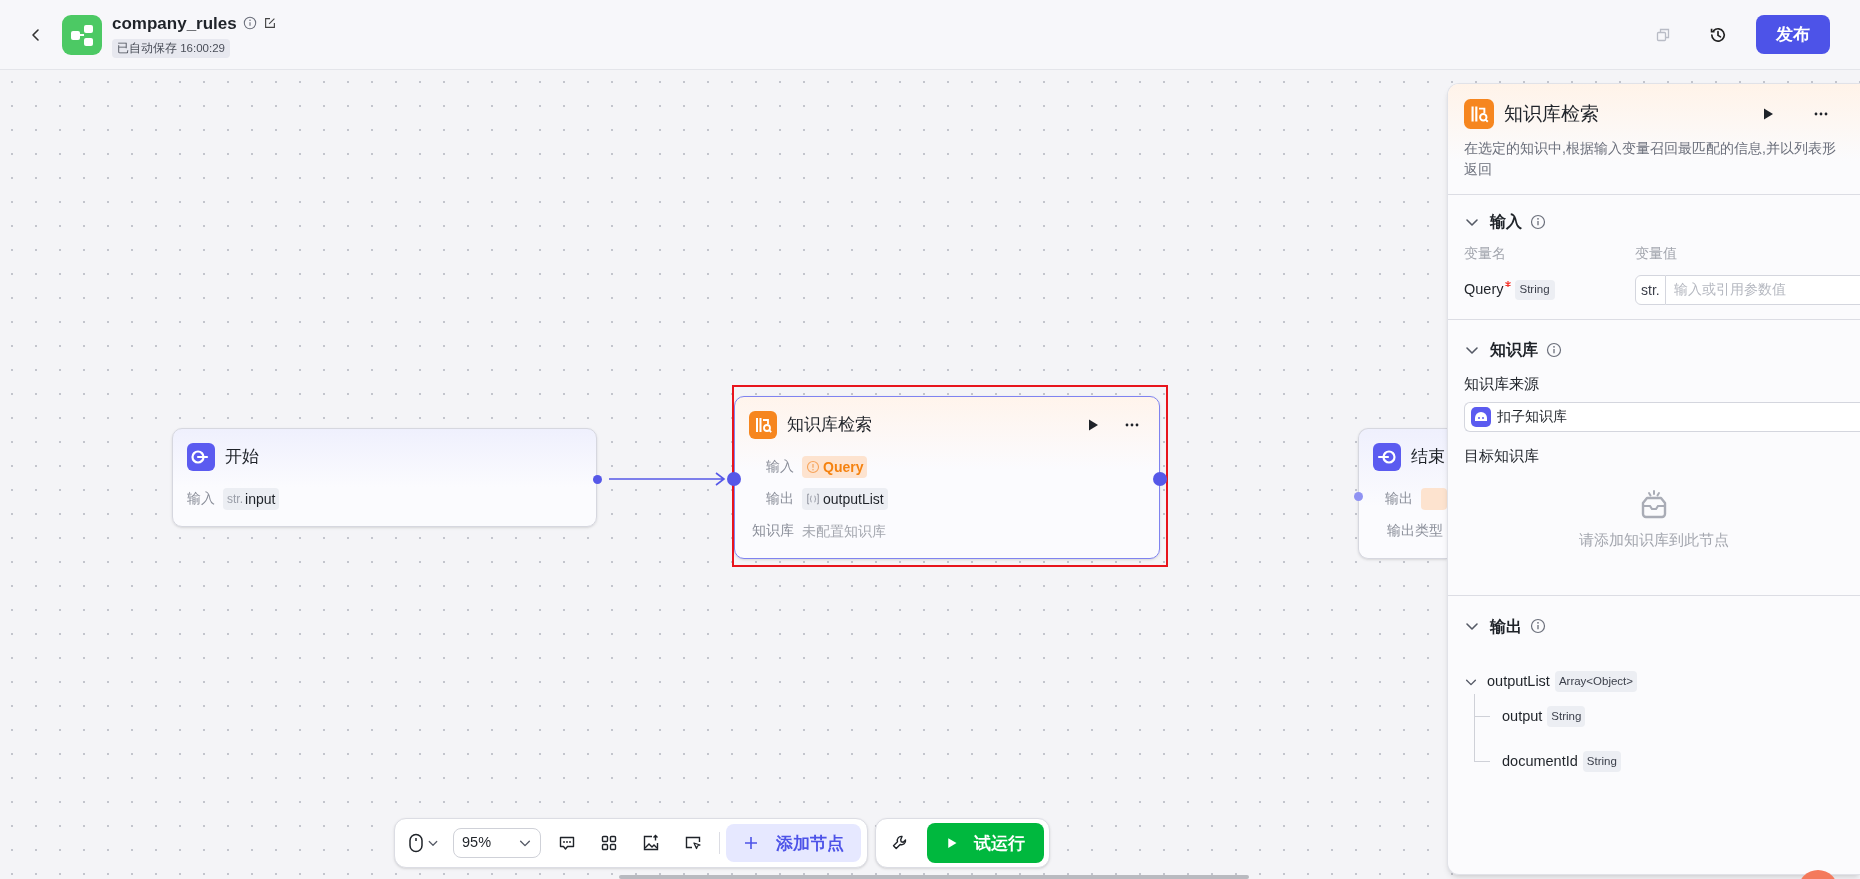  Describe the element at coordinates (1540, 761) in the screenshot. I see `output-name: documentId` at that location.